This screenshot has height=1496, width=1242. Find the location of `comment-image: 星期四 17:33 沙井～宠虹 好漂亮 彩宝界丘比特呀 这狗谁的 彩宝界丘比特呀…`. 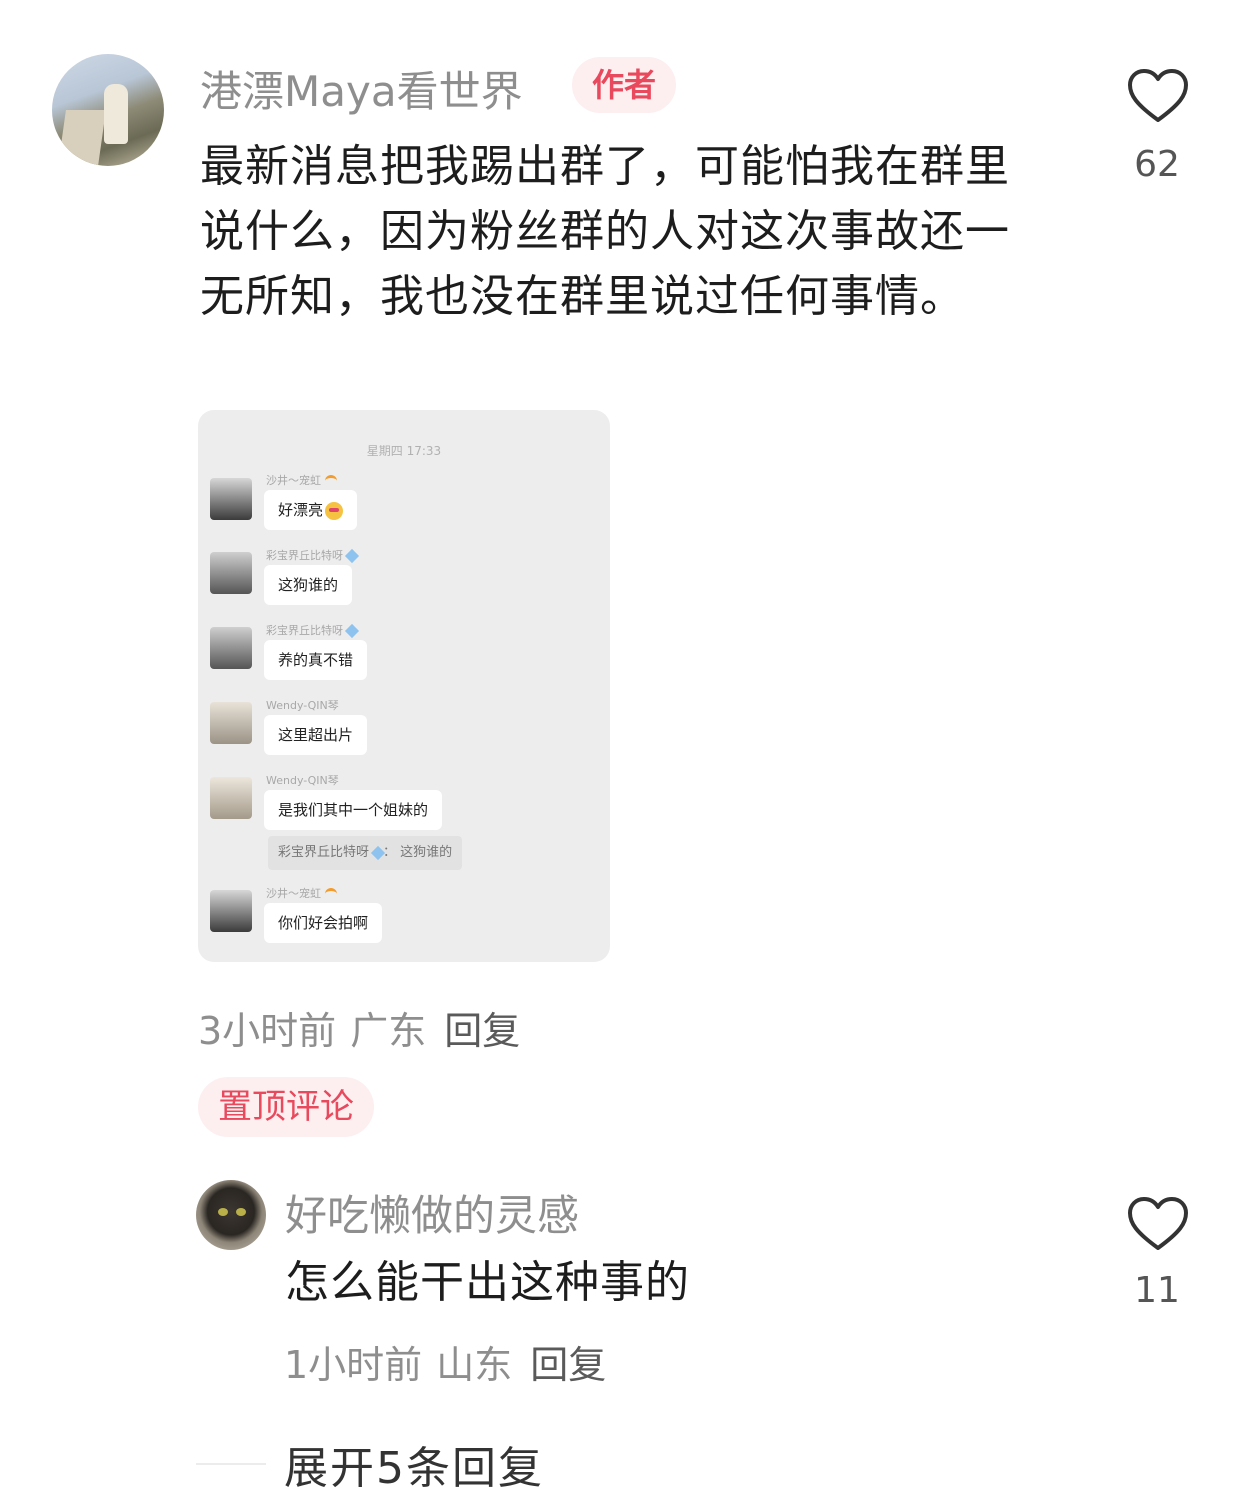

comment-image: 星期四 17:33 沙井～宠虹 好漂亮 彩宝界丘比特呀 这狗谁的 彩宝界丘比特呀… is located at coordinates (404, 686).